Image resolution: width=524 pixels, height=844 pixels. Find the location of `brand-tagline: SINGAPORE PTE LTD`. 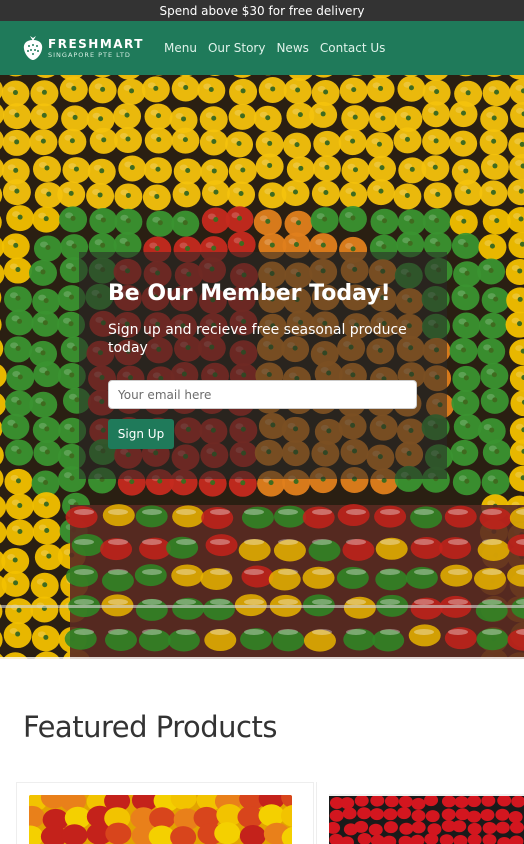

brand-tagline: SINGAPORE PTE LTD is located at coordinates (89, 54).